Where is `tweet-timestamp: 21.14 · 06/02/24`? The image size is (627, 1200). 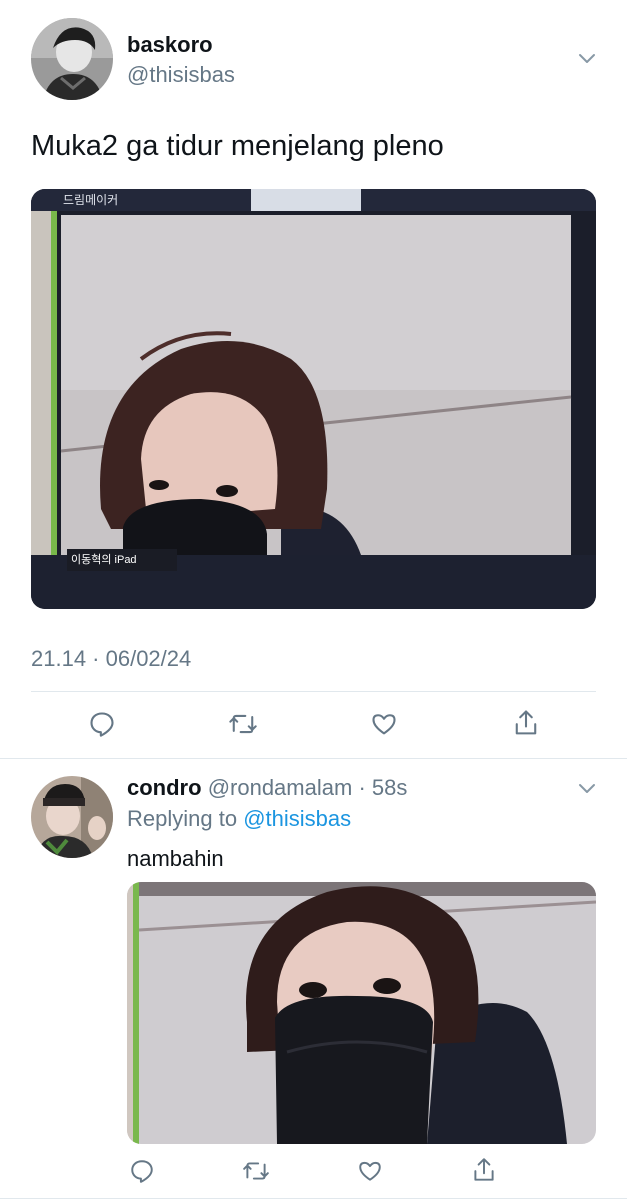 tweet-timestamp: 21.14 · 06/02/24 is located at coordinates (111, 659).